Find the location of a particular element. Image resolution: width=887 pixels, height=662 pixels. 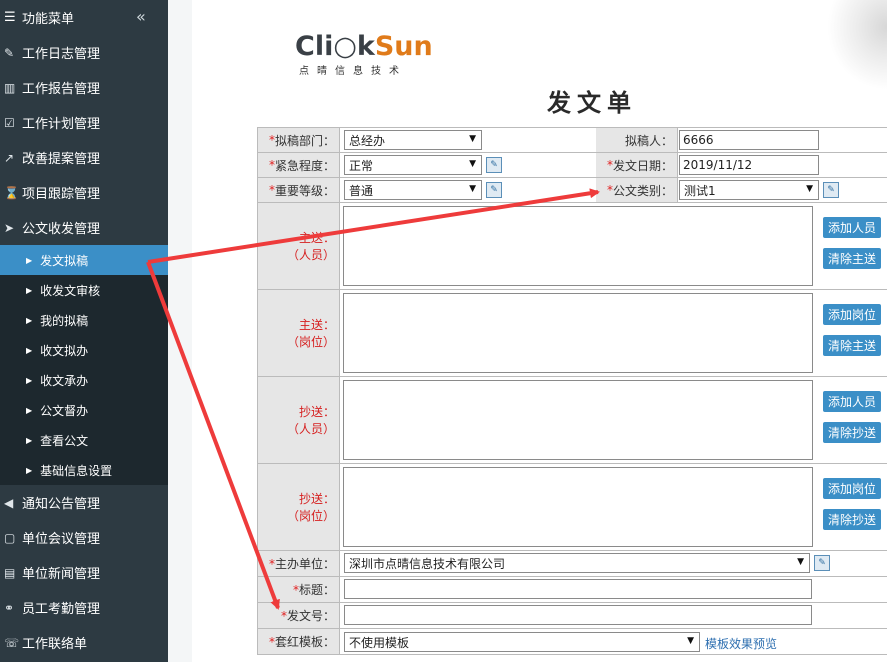

category-select: 测试1 ▼ is located at coordinates (749, 190).